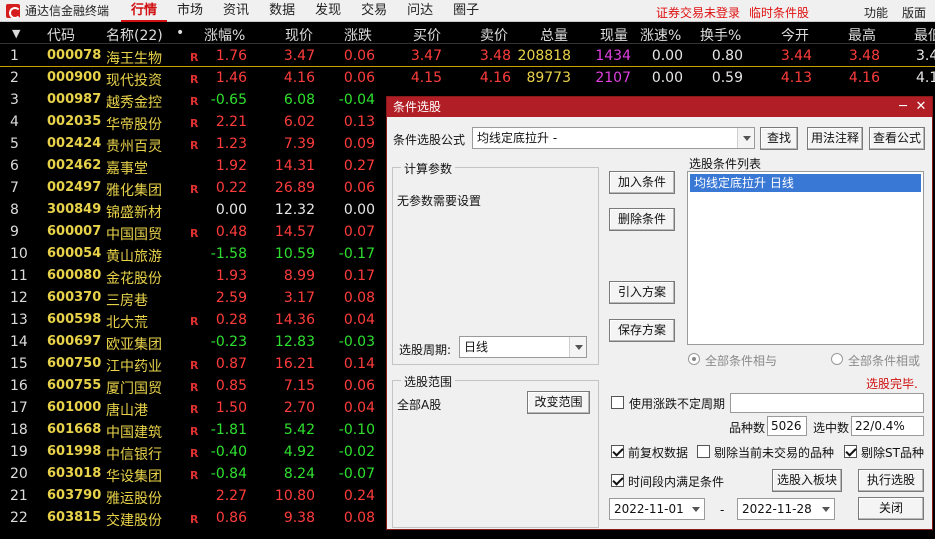 The width and height of the screenshot is (935, 539). Describe the element at coordinates (359, 56) in the screenshot. I see `cell-chg: 0.06` at that location.